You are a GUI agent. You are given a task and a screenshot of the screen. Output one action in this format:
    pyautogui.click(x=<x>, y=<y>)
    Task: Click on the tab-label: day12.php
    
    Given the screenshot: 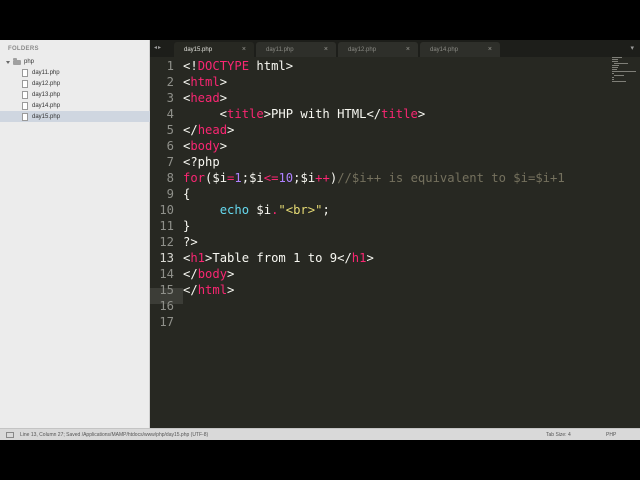 What is the action you would take?
    pyautogui.click(x=362, y=49)
    